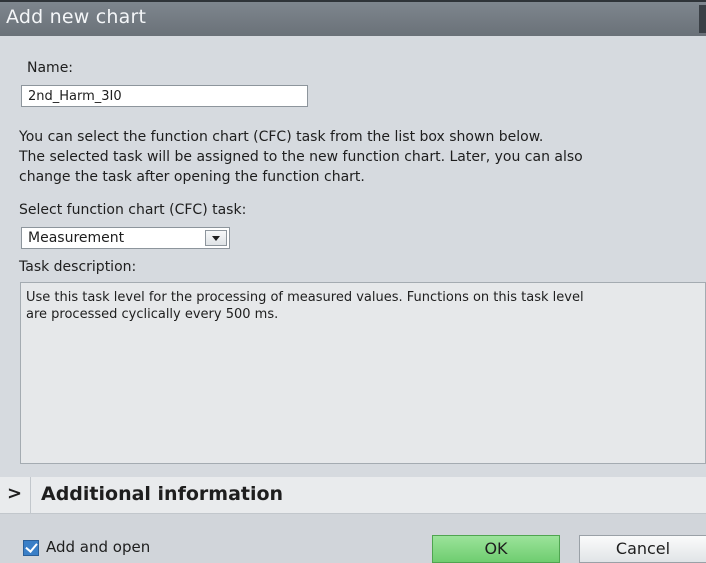  Describe the element at coordinates (353, 18) in the screenshot. I see `dialog-titlebar: Add new chart` at that location.